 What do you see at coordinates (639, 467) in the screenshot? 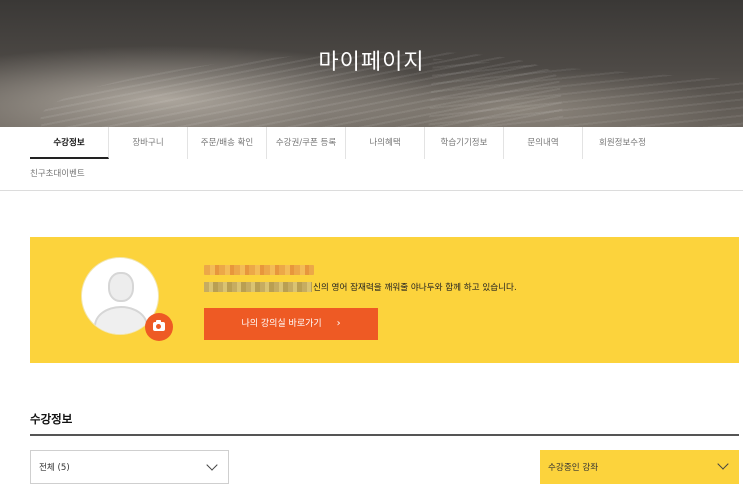
I see `course-status-select: 수강중인 강좌` at bounding box center [639, 467].